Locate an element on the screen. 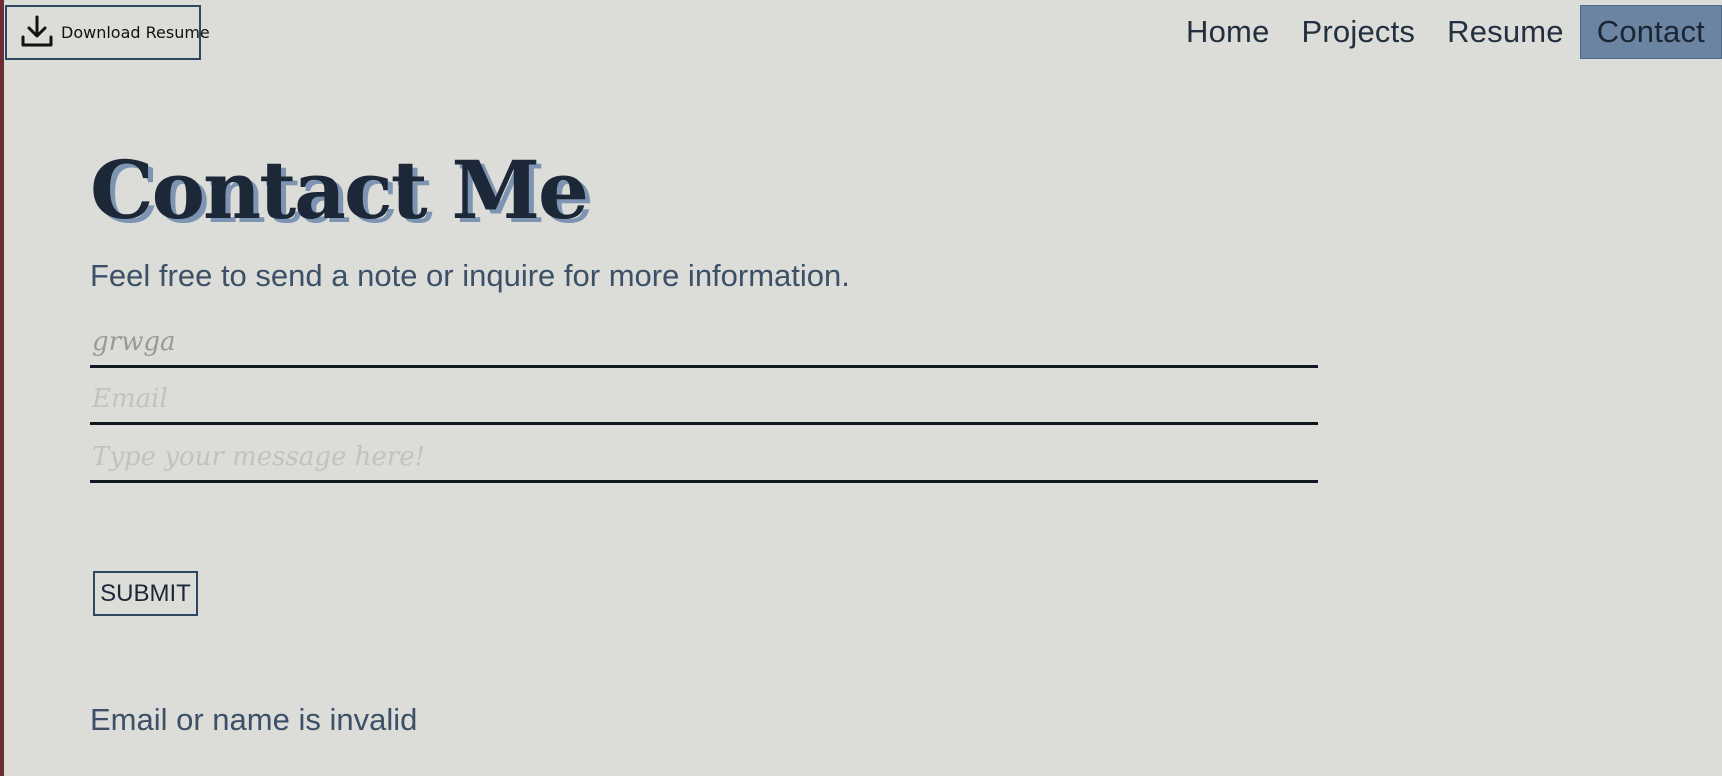 This screenshot has height=776, width=1722. download-resume-label: Download Resume is located at coordinates (135, 32).